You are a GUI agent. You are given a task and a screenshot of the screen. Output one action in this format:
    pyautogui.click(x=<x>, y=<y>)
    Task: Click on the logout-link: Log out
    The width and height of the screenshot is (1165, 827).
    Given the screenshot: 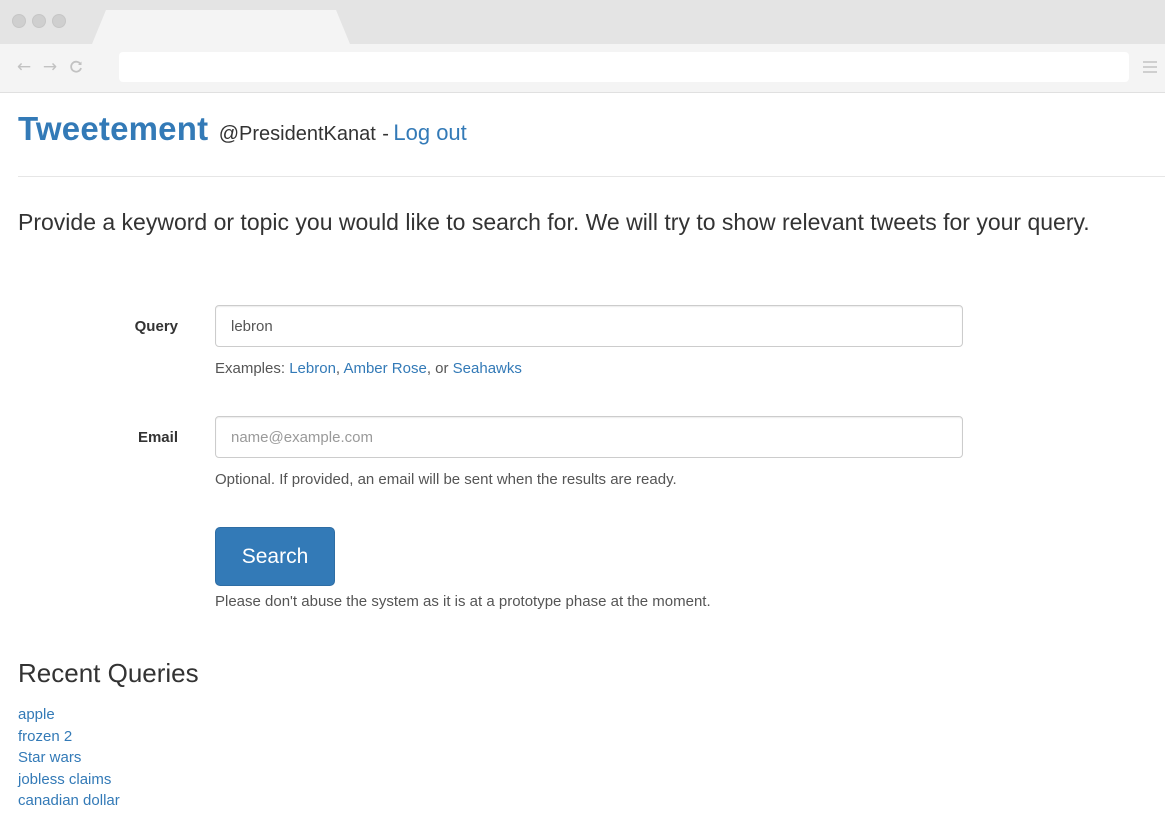 What is the action you would take?
    pyautogui.click(x=429, y=132)
    